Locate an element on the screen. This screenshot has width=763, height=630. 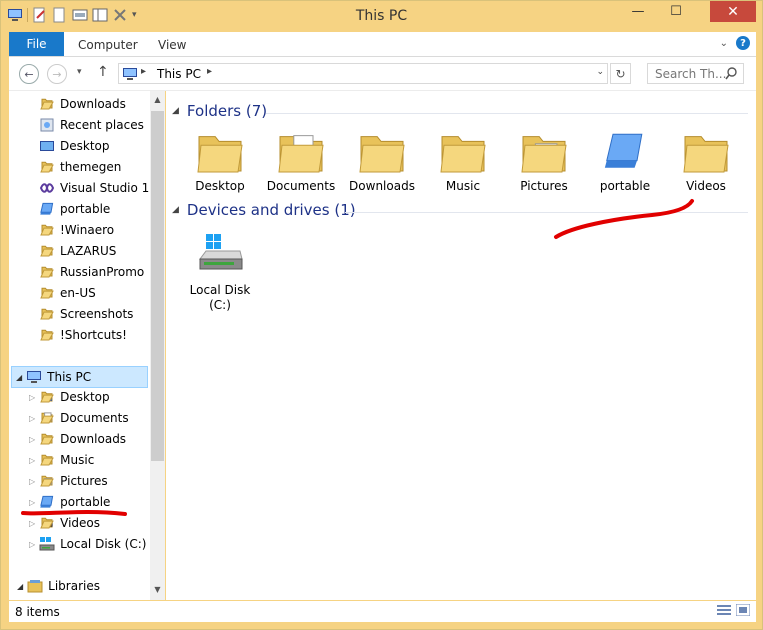
forward-button: → is located at coordinates (57, 74).